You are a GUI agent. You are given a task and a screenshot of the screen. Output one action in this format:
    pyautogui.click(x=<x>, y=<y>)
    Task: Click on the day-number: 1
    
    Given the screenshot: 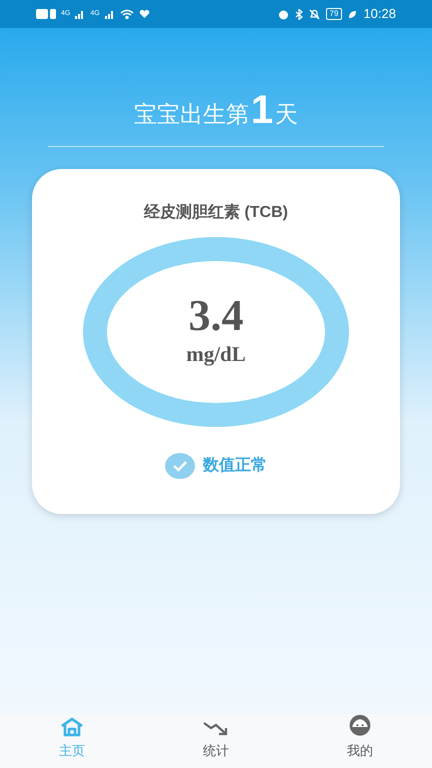 What is the action you would take?
    pyautogui.click(x=262, y=110)
    